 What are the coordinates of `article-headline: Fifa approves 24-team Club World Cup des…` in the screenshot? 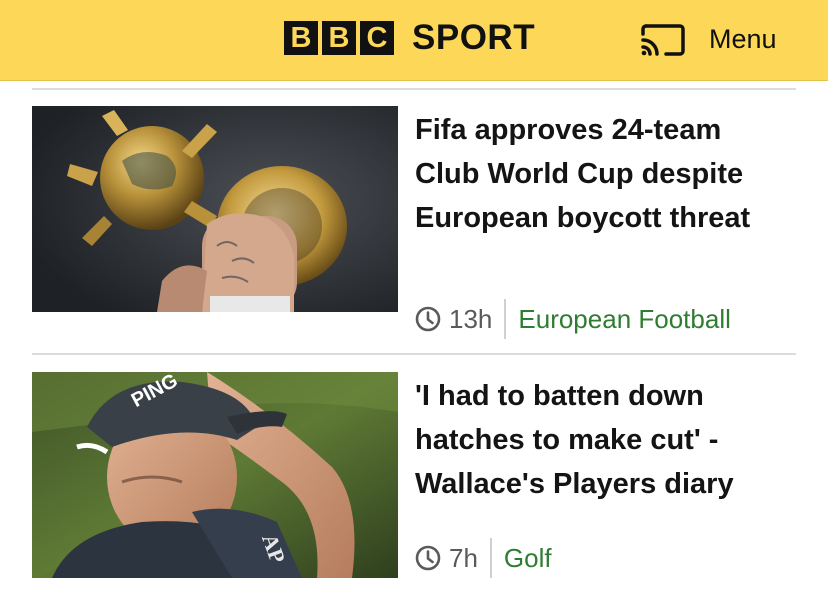 It's located at (604, 174).